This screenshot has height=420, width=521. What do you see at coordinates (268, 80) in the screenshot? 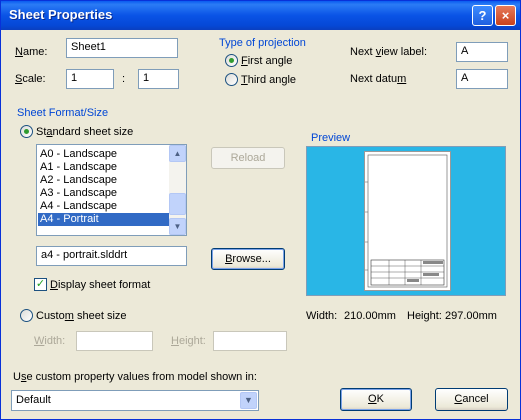
I see `third-angle-label: Third angle` at bounding box center [268, 80].